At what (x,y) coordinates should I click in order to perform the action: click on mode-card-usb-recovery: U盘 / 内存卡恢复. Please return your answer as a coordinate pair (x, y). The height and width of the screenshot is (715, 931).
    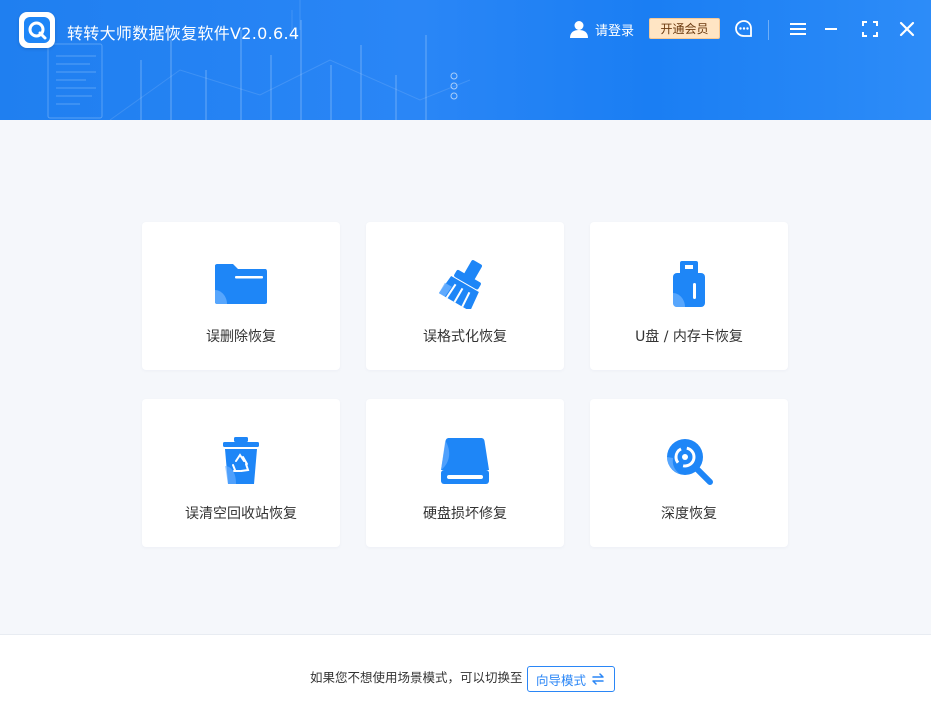
    Looking at the image, I should click on (689, 296).